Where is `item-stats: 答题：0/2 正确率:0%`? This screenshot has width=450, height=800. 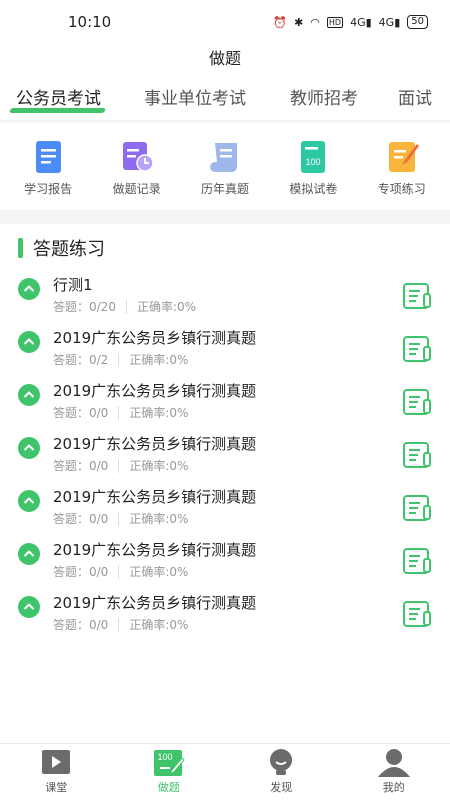 item-stats: 答题：0/2 正确率:0% is located at coordinates (121, 359).